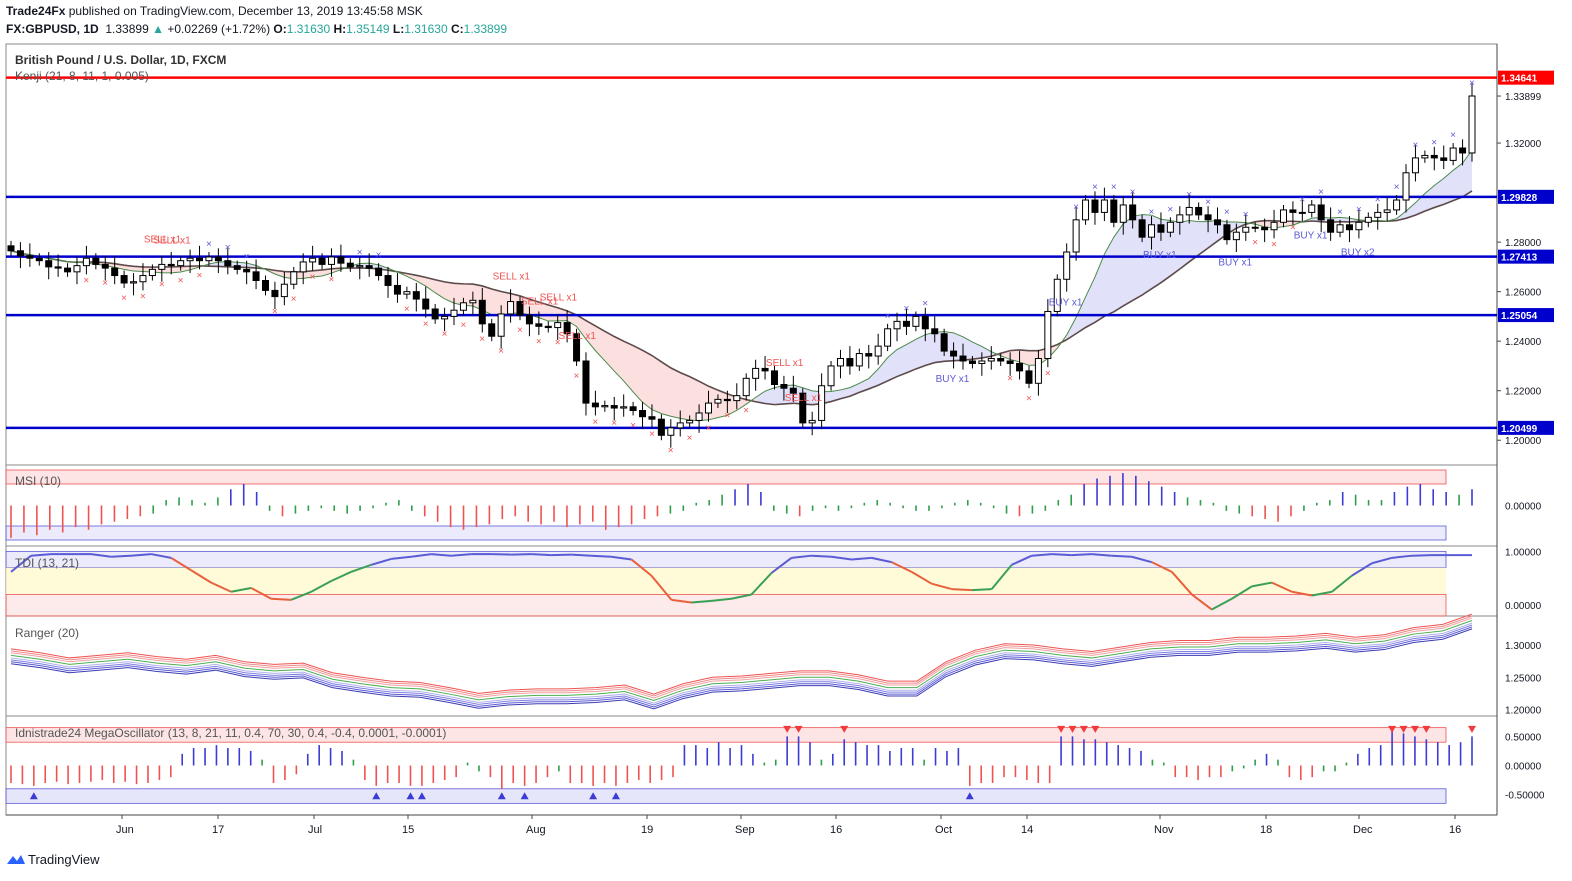  What do you see at coordinates (408, 830) in the screenshot?
I see `time-tick-label: 15` at bounding box center [408, 830].